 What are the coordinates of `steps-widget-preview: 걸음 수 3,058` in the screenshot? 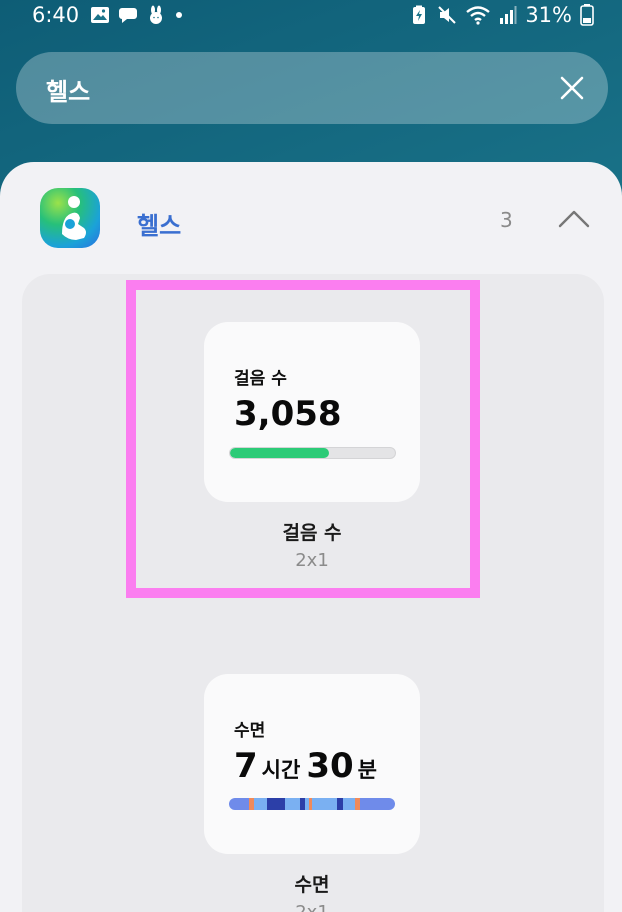 It's located at (312, 412).